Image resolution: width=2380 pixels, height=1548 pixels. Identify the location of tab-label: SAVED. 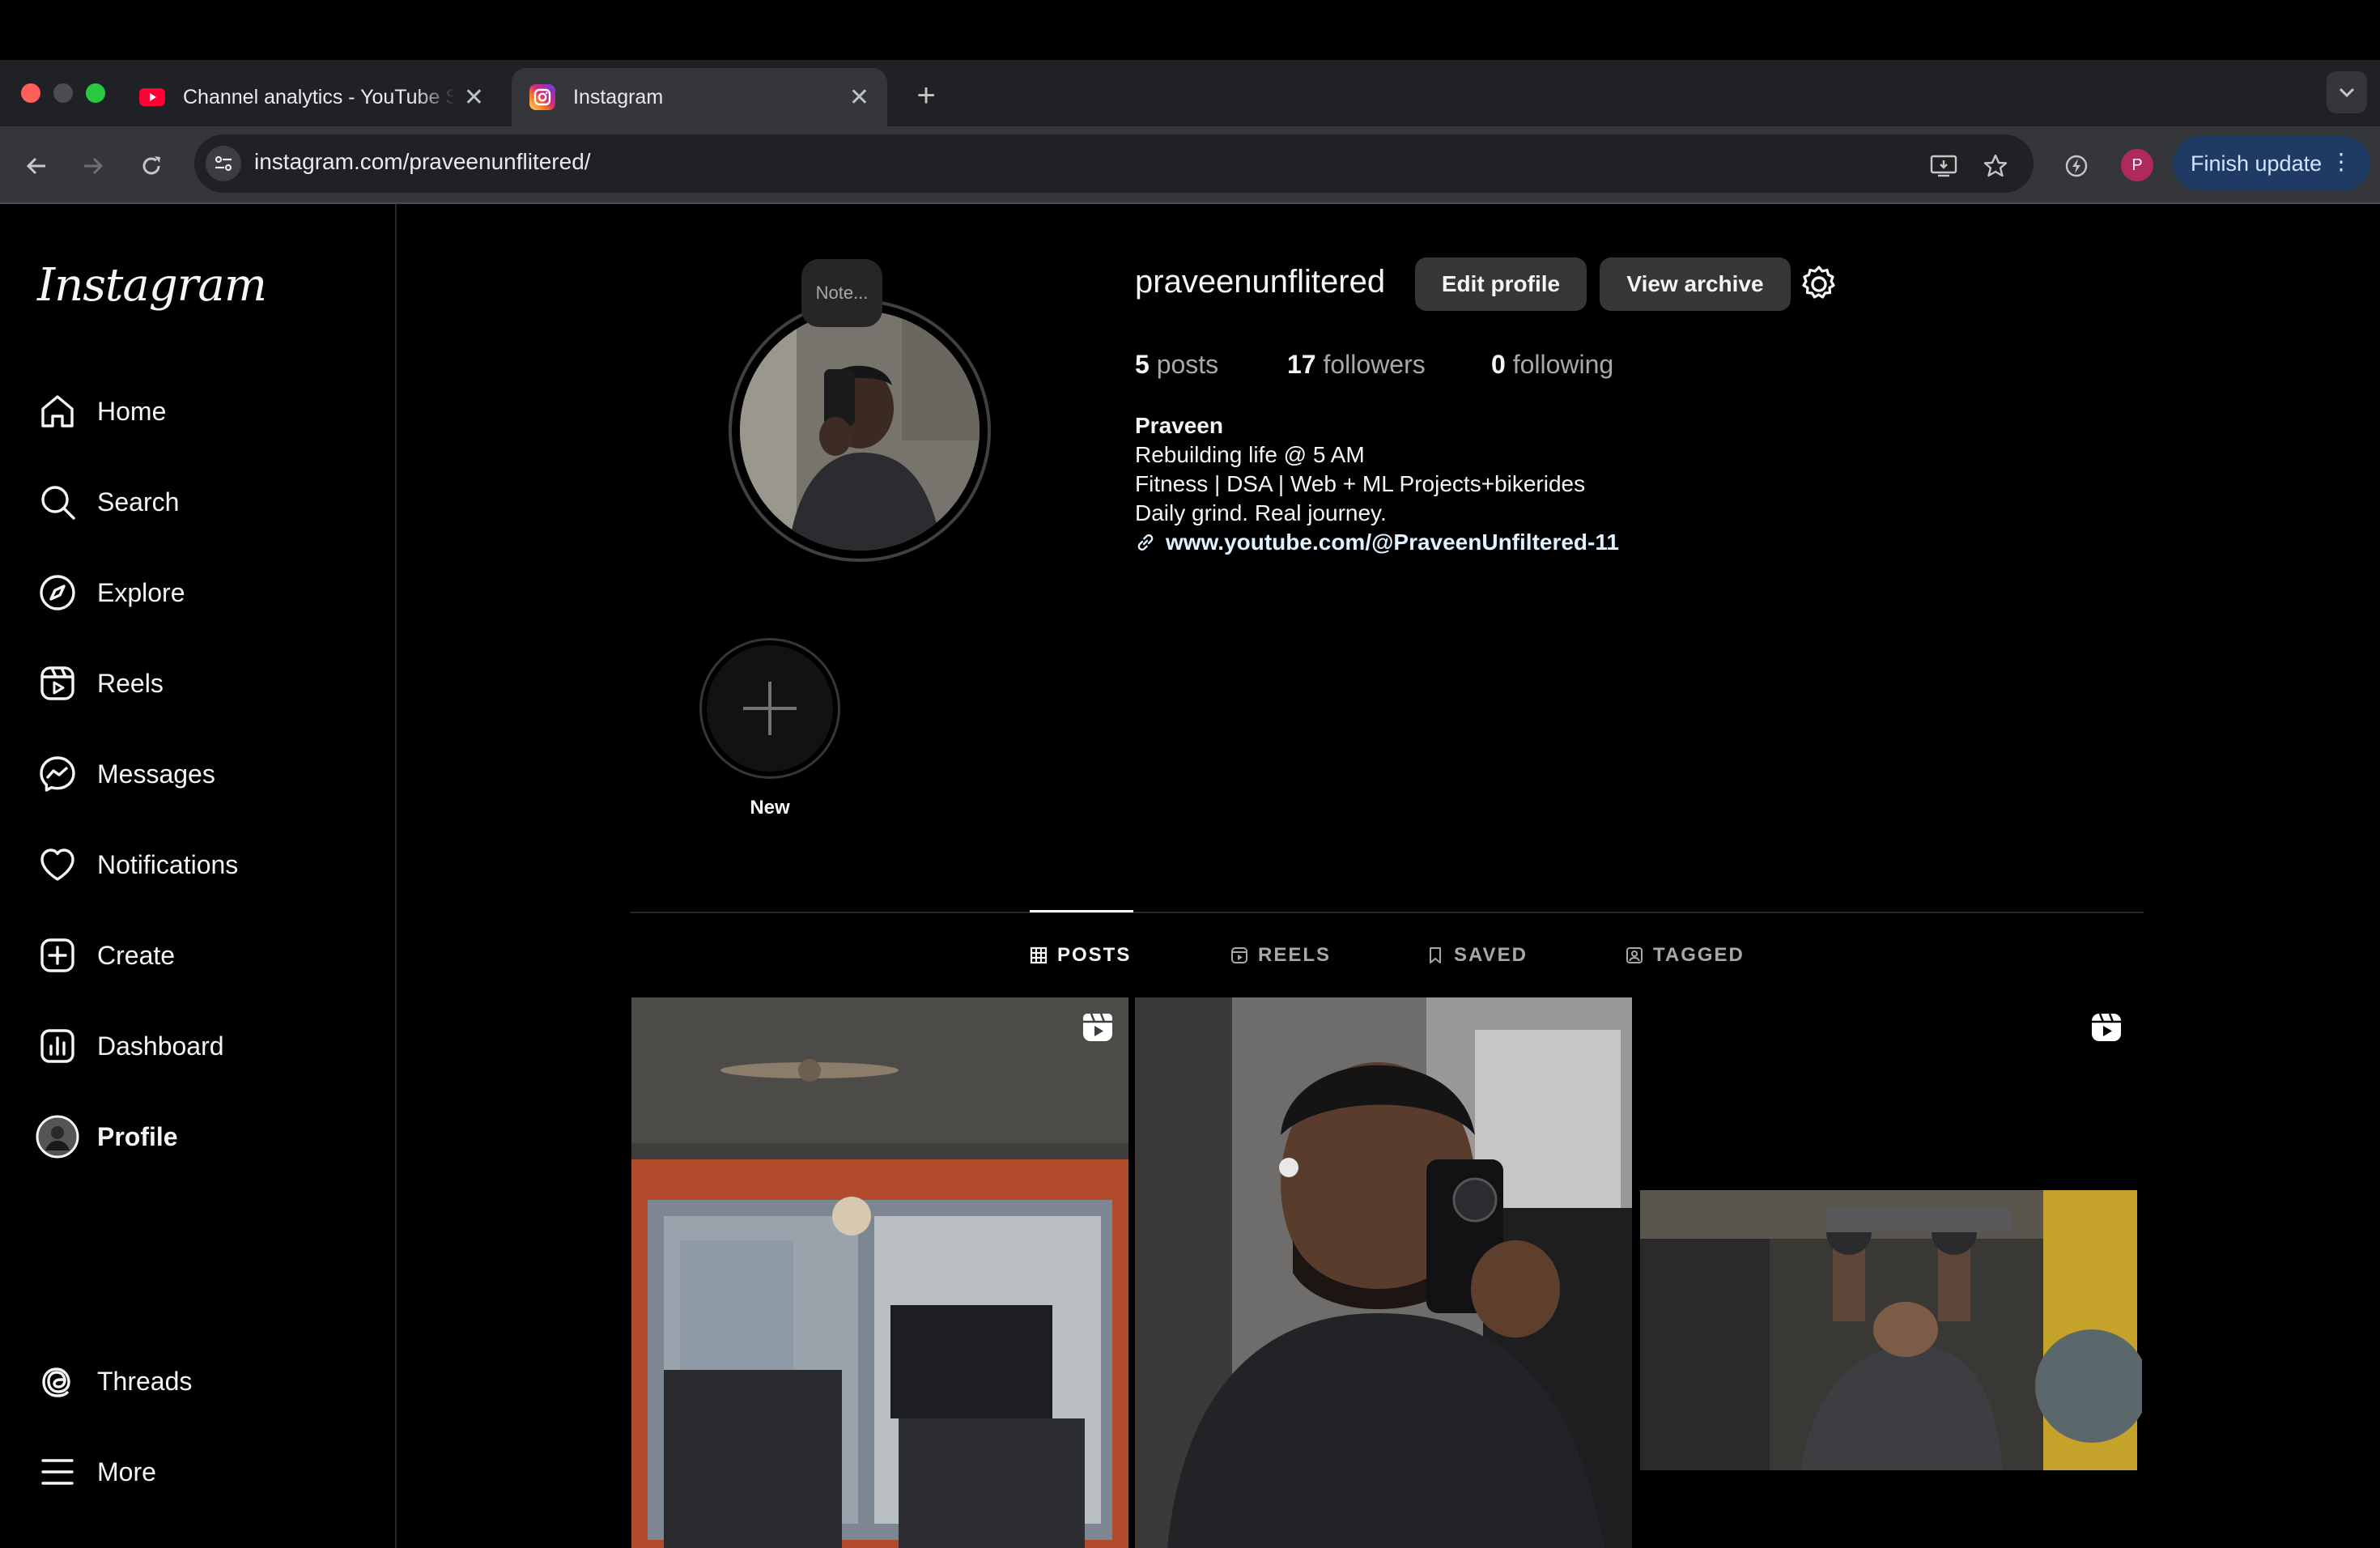
(1491, 955).